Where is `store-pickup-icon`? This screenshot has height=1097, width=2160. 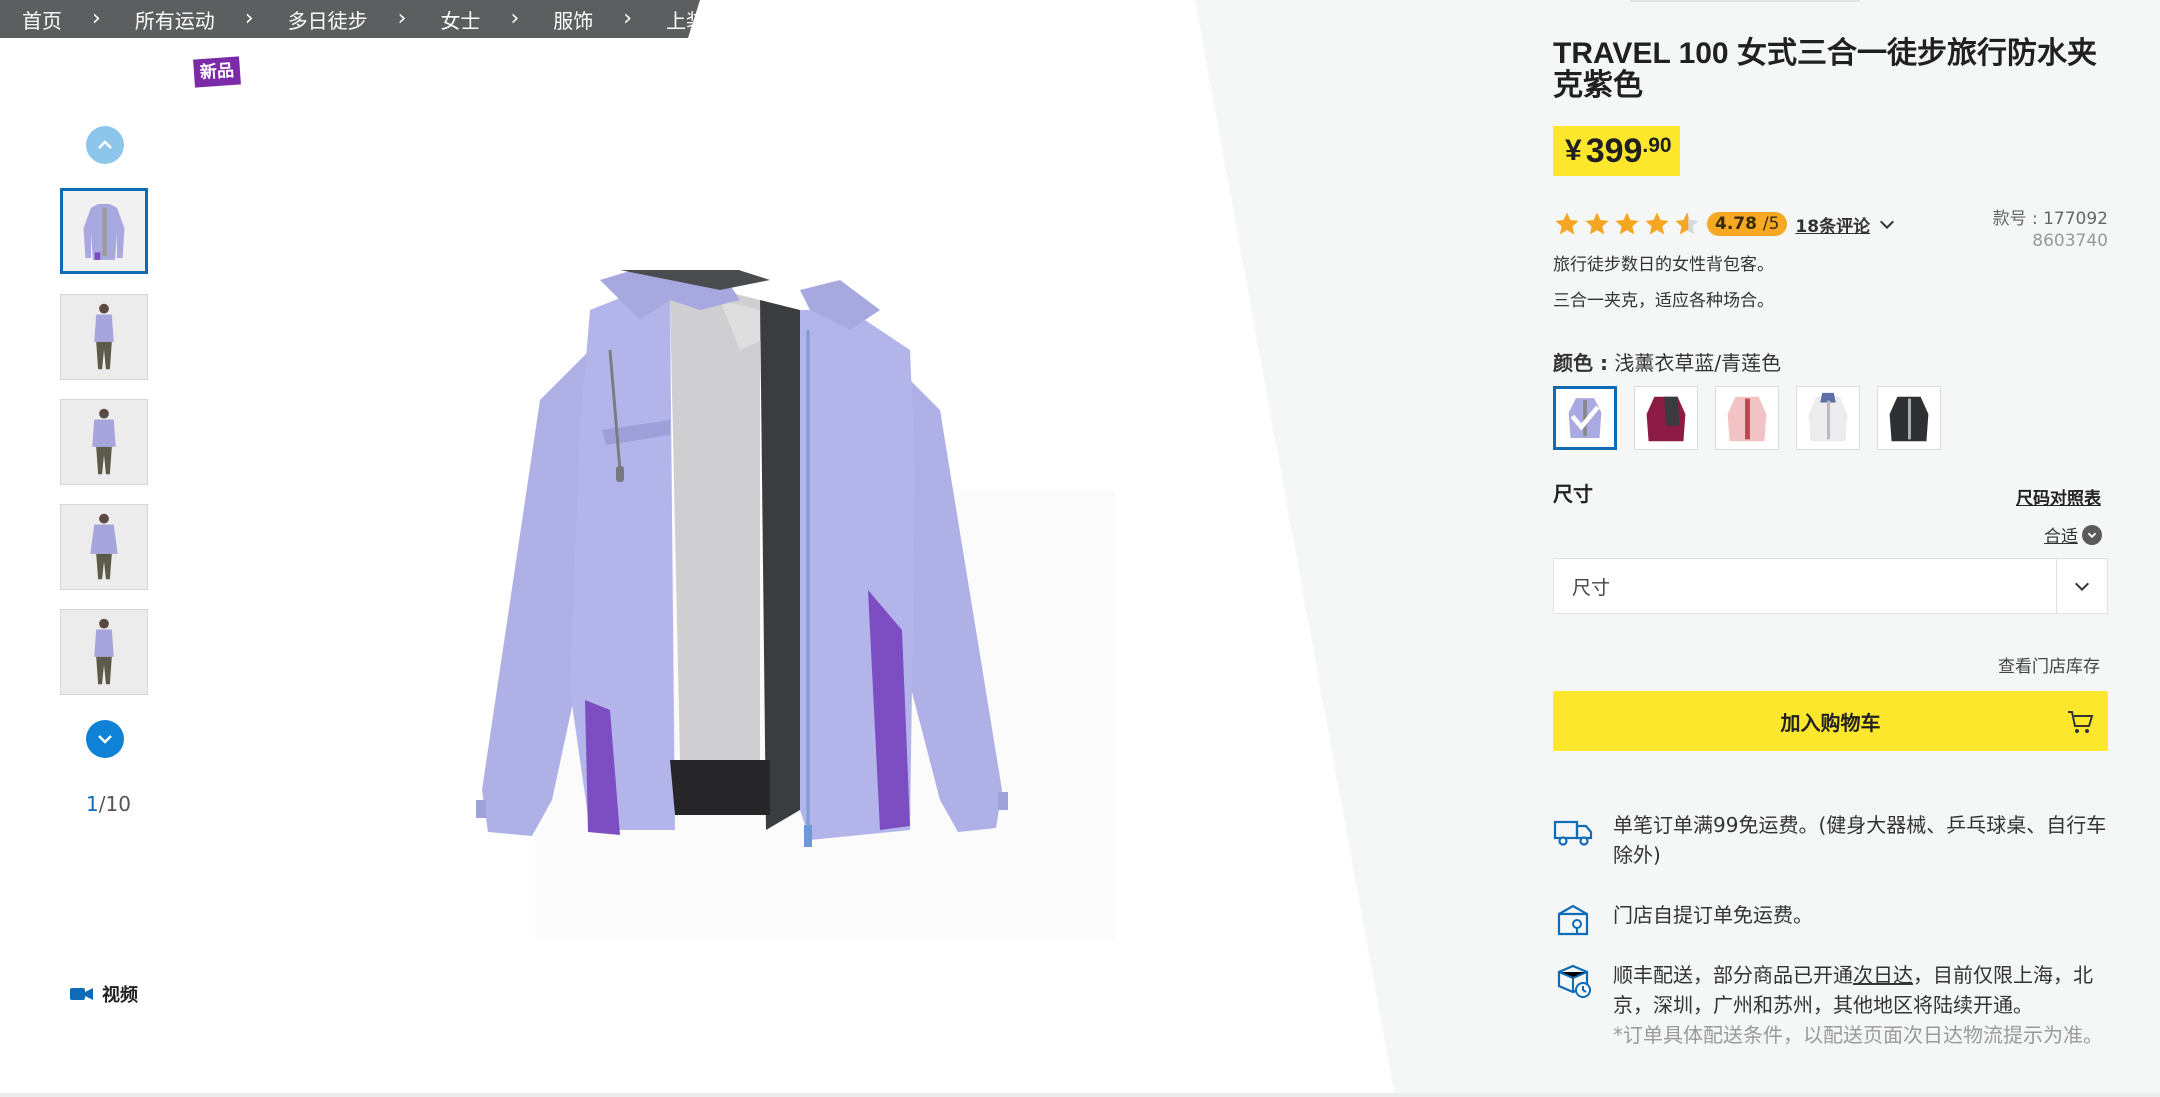 store-pickup-icon is located at coordinates (1573, 920).